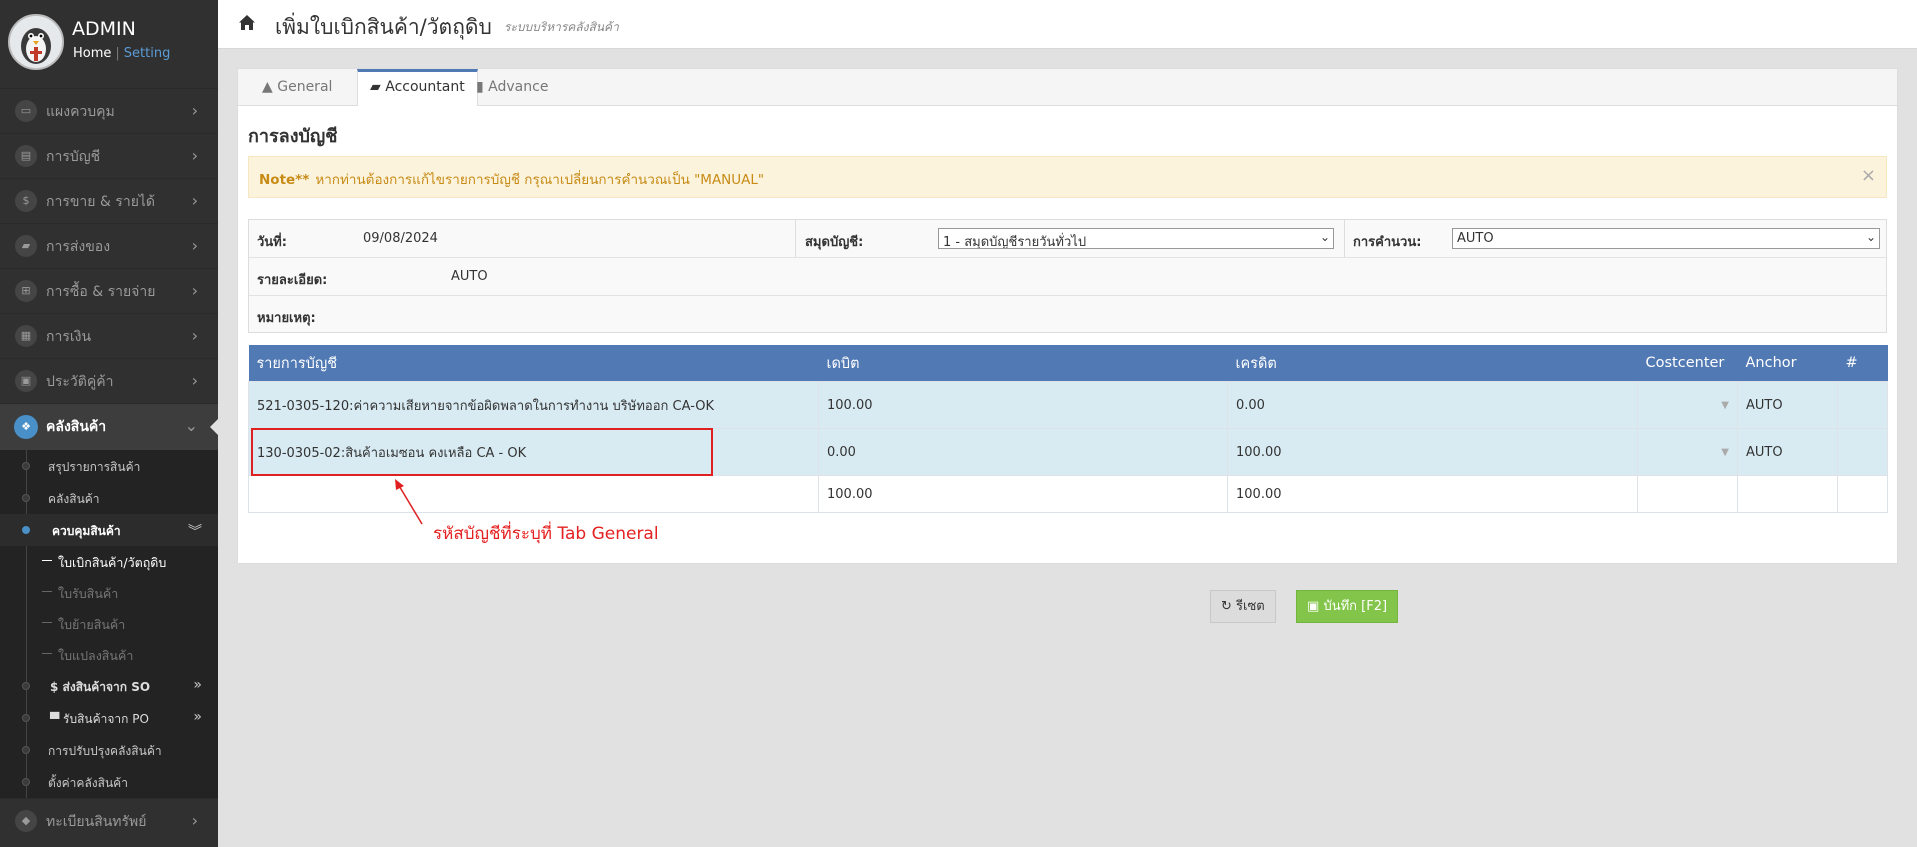 The width and height of the screenshot is (1917, 847). Describe the element at coordinates (94, 467) in the screenshot. I see `submenu-label: สรุปรายการสินค้า` at that location.